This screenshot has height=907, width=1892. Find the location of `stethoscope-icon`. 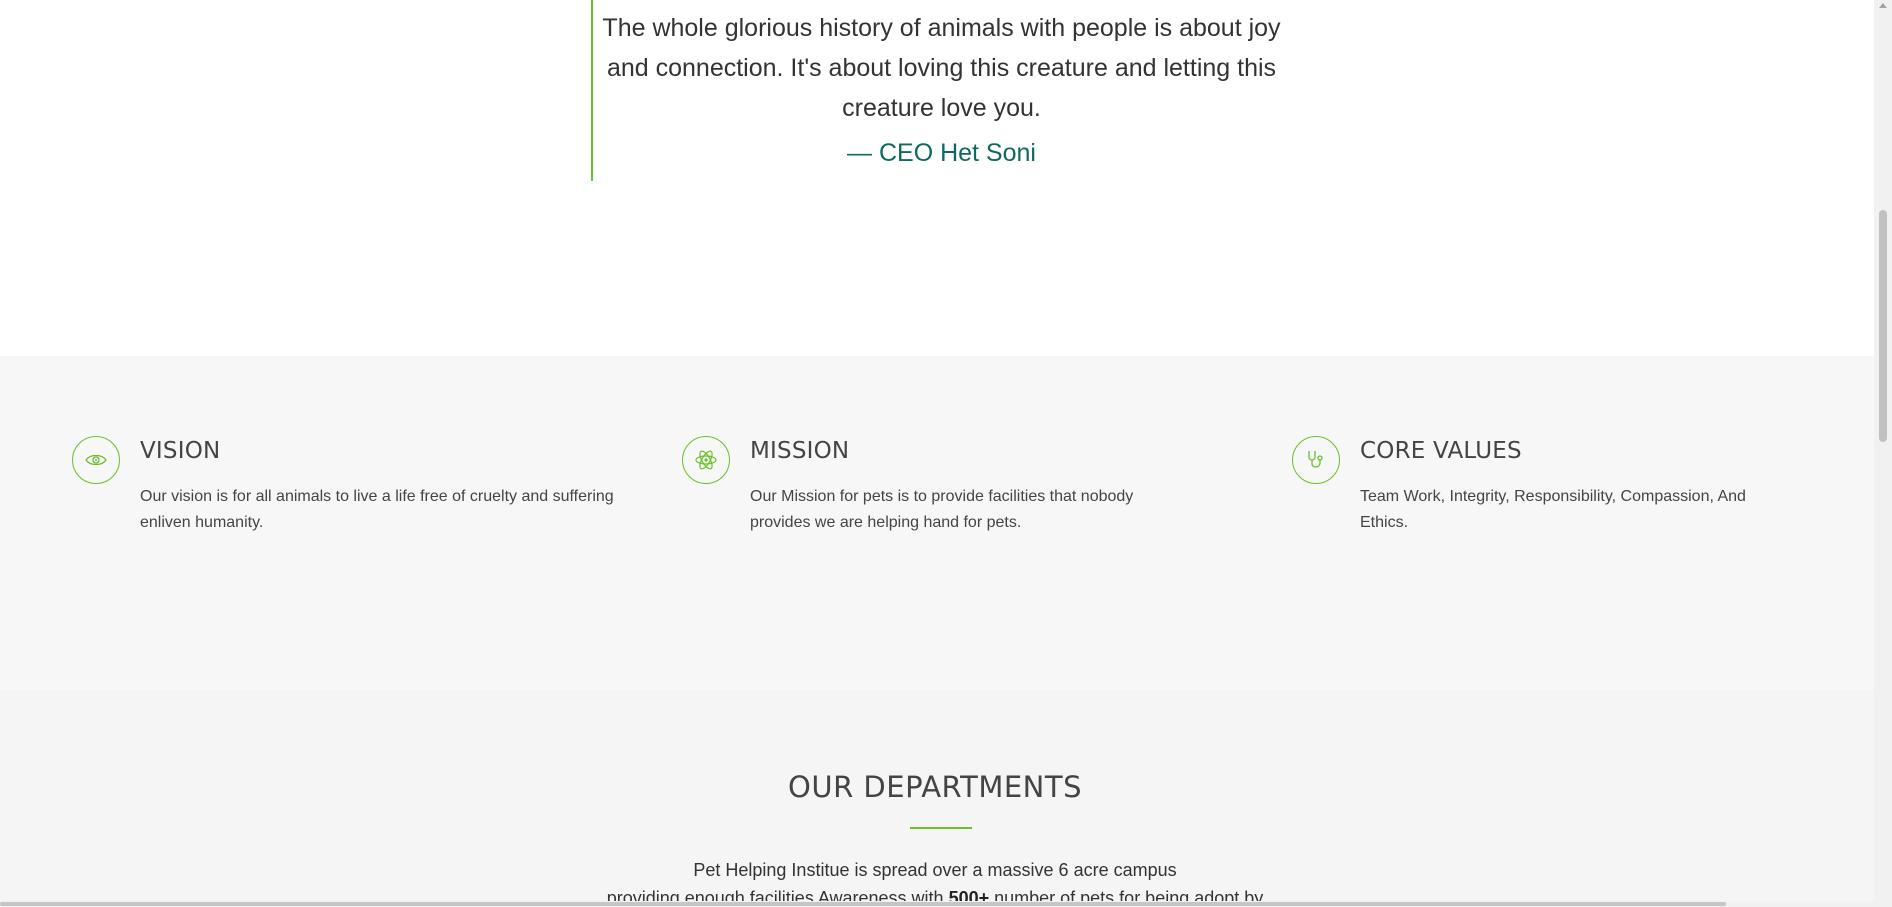

stethoscope-icon is located at coordinates (1316, 460).